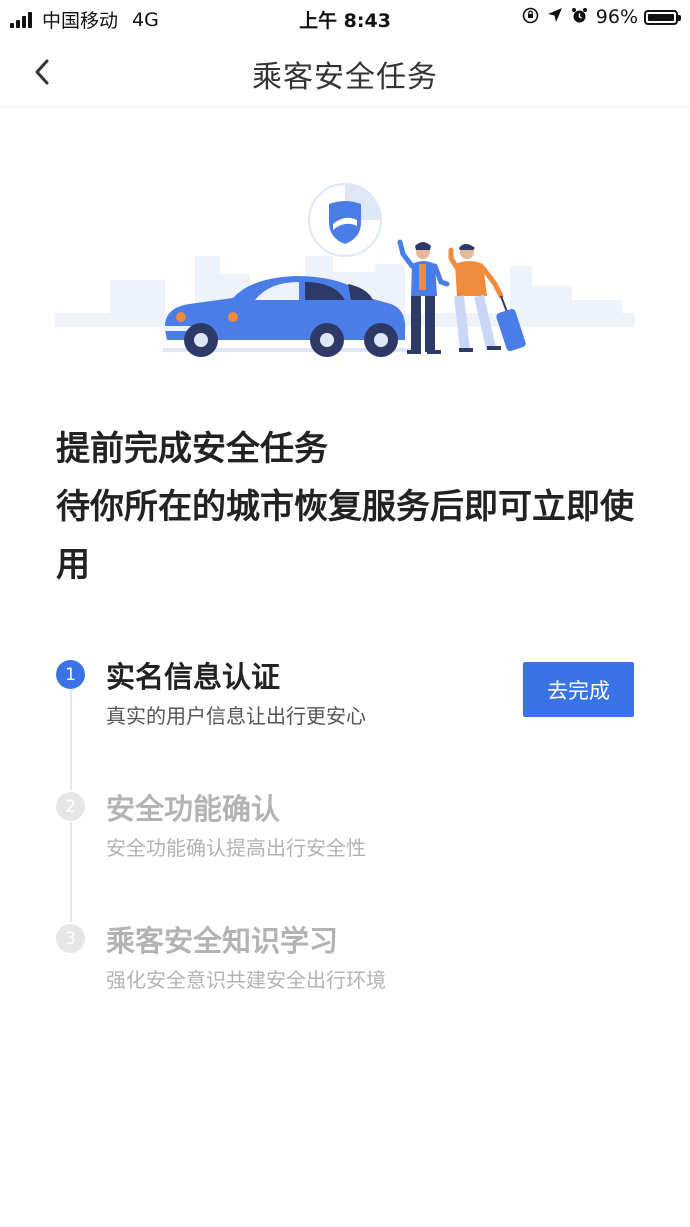  Describe the element at coordinates (193, 809) in the screenshot. I see `step-title: 安全功能确认` at that location.